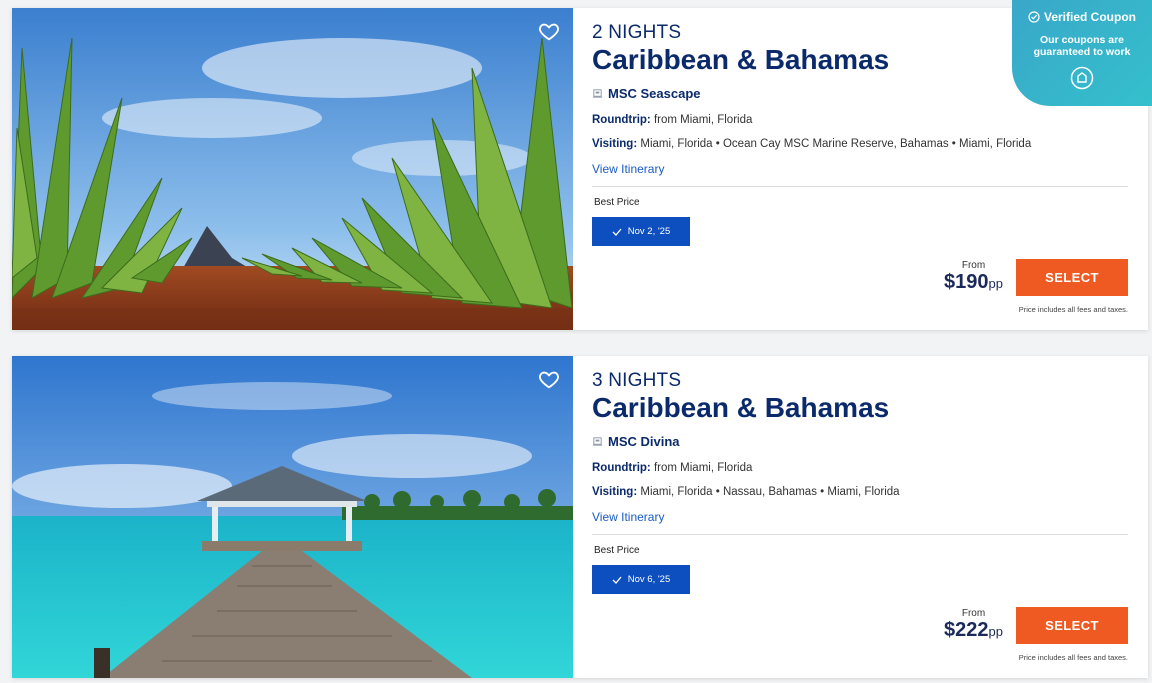 Image resolution: width=1152 pixels, height=683 pixels. Describe the element at coordinates (966, 630) in the screenshot. I see `price-value: $222` at that location.